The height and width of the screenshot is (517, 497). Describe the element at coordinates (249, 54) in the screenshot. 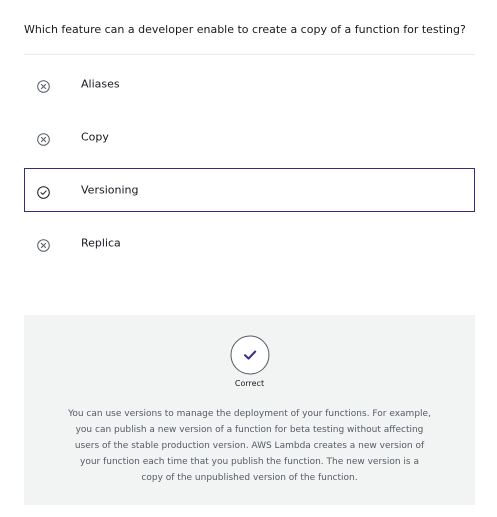

I see `divider` at that location.